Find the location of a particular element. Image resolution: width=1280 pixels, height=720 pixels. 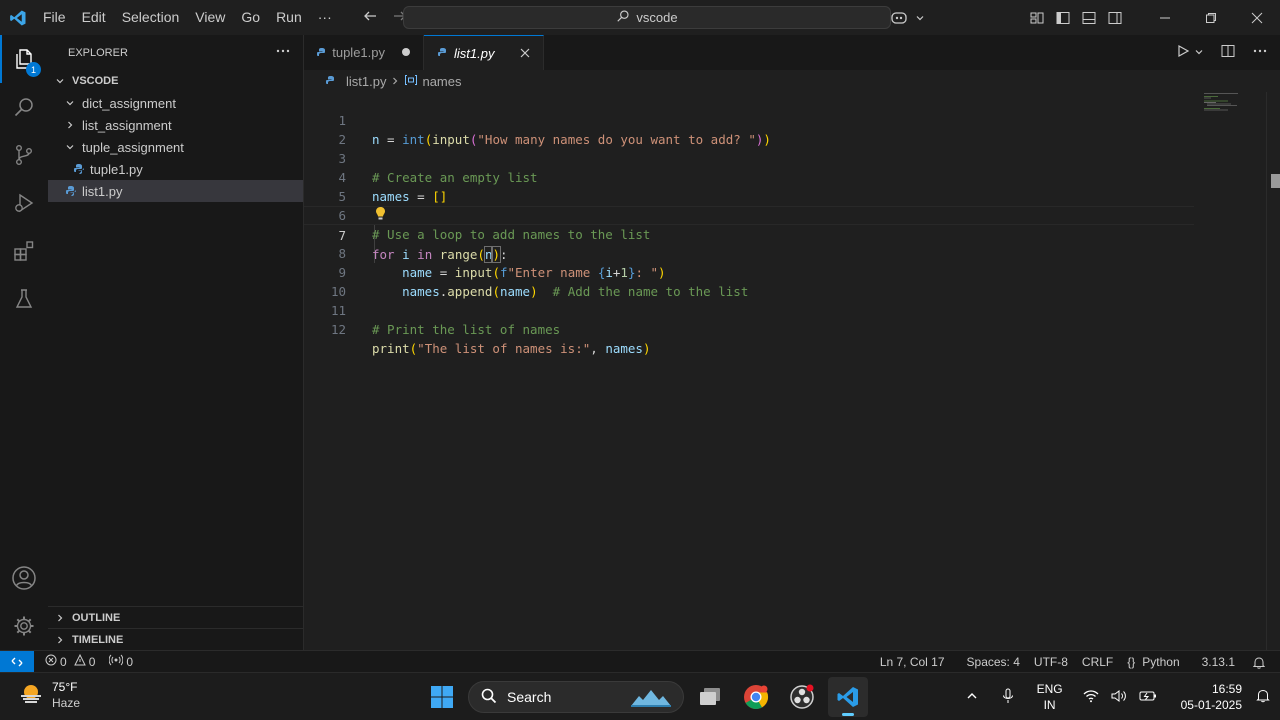

end-of-line: CRLF is located at coordinates (1097, 662).